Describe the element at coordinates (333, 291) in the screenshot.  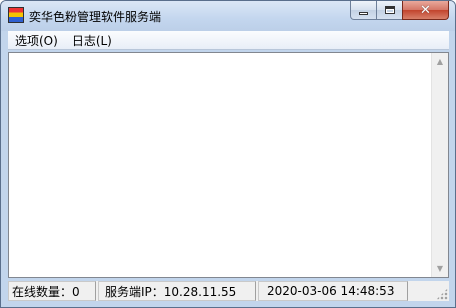
I see `status-datetime: 2020-03-06 14:48:53` at that location.